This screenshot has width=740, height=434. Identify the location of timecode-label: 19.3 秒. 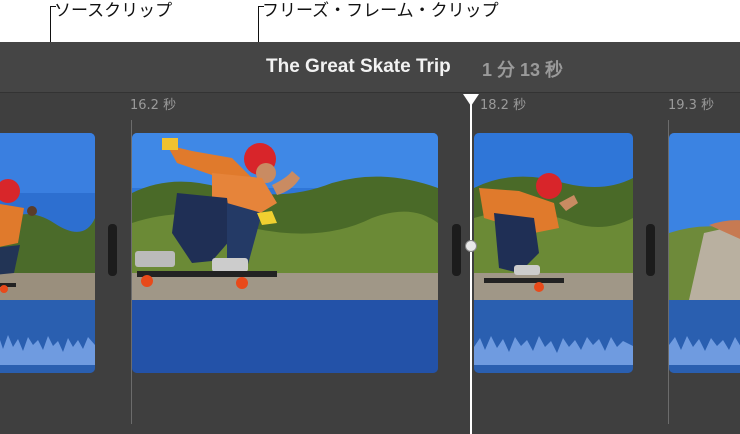
(691, 105).